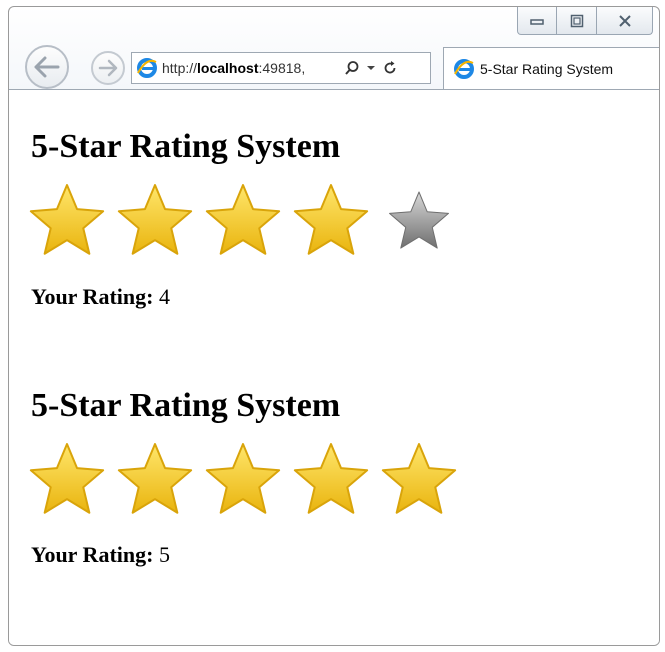 This screenshot has height=652, width=665. Describe the element at coordinates (164, 554) in the screenshot. I see `rating-value: 5` at that location.